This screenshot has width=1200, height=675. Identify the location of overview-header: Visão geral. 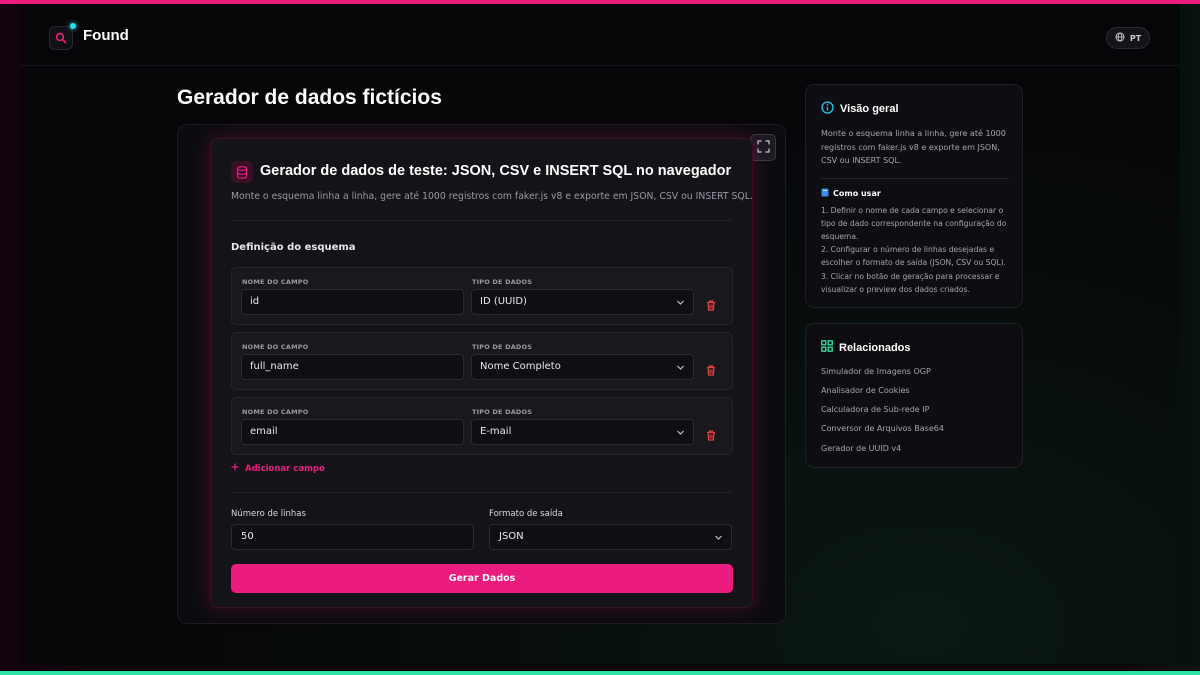
(860, 109).